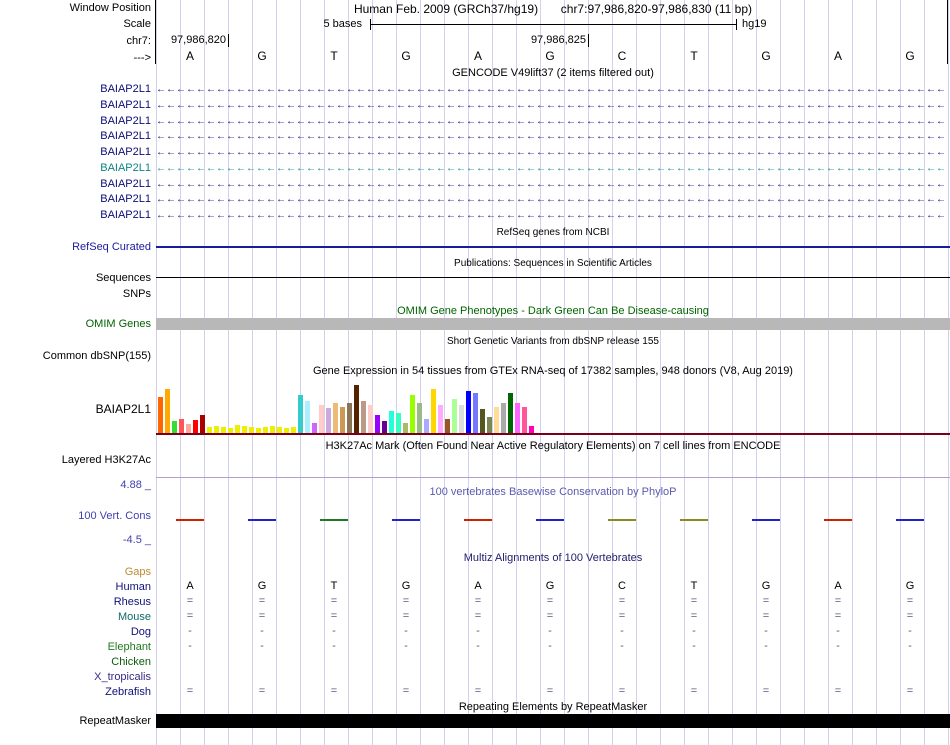 The width and height of the screenshot is (950, 745). Describe the element at coordinates (75, 356) in the screenshot. I see `common-dbsnp-label: Common dbSNP(155)` at that location.